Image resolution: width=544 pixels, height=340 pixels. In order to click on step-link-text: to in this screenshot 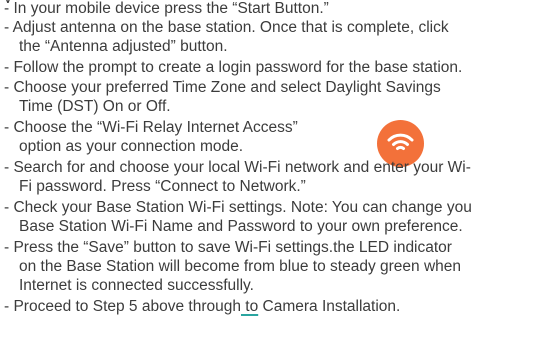, I will do `click(249, 306)`.